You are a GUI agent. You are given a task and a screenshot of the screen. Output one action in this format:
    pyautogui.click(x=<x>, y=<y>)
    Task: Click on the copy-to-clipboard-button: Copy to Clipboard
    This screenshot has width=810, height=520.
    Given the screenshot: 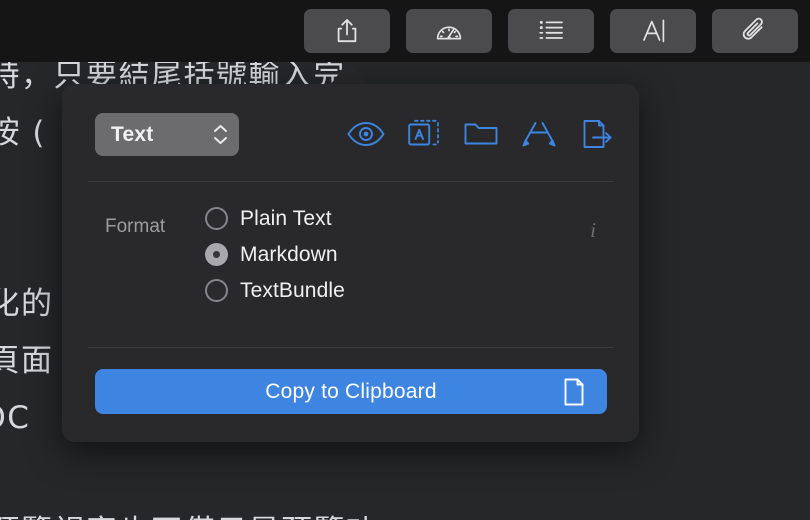 What is the action you would take?
    pyautogui.click(x=351, y=391)
    